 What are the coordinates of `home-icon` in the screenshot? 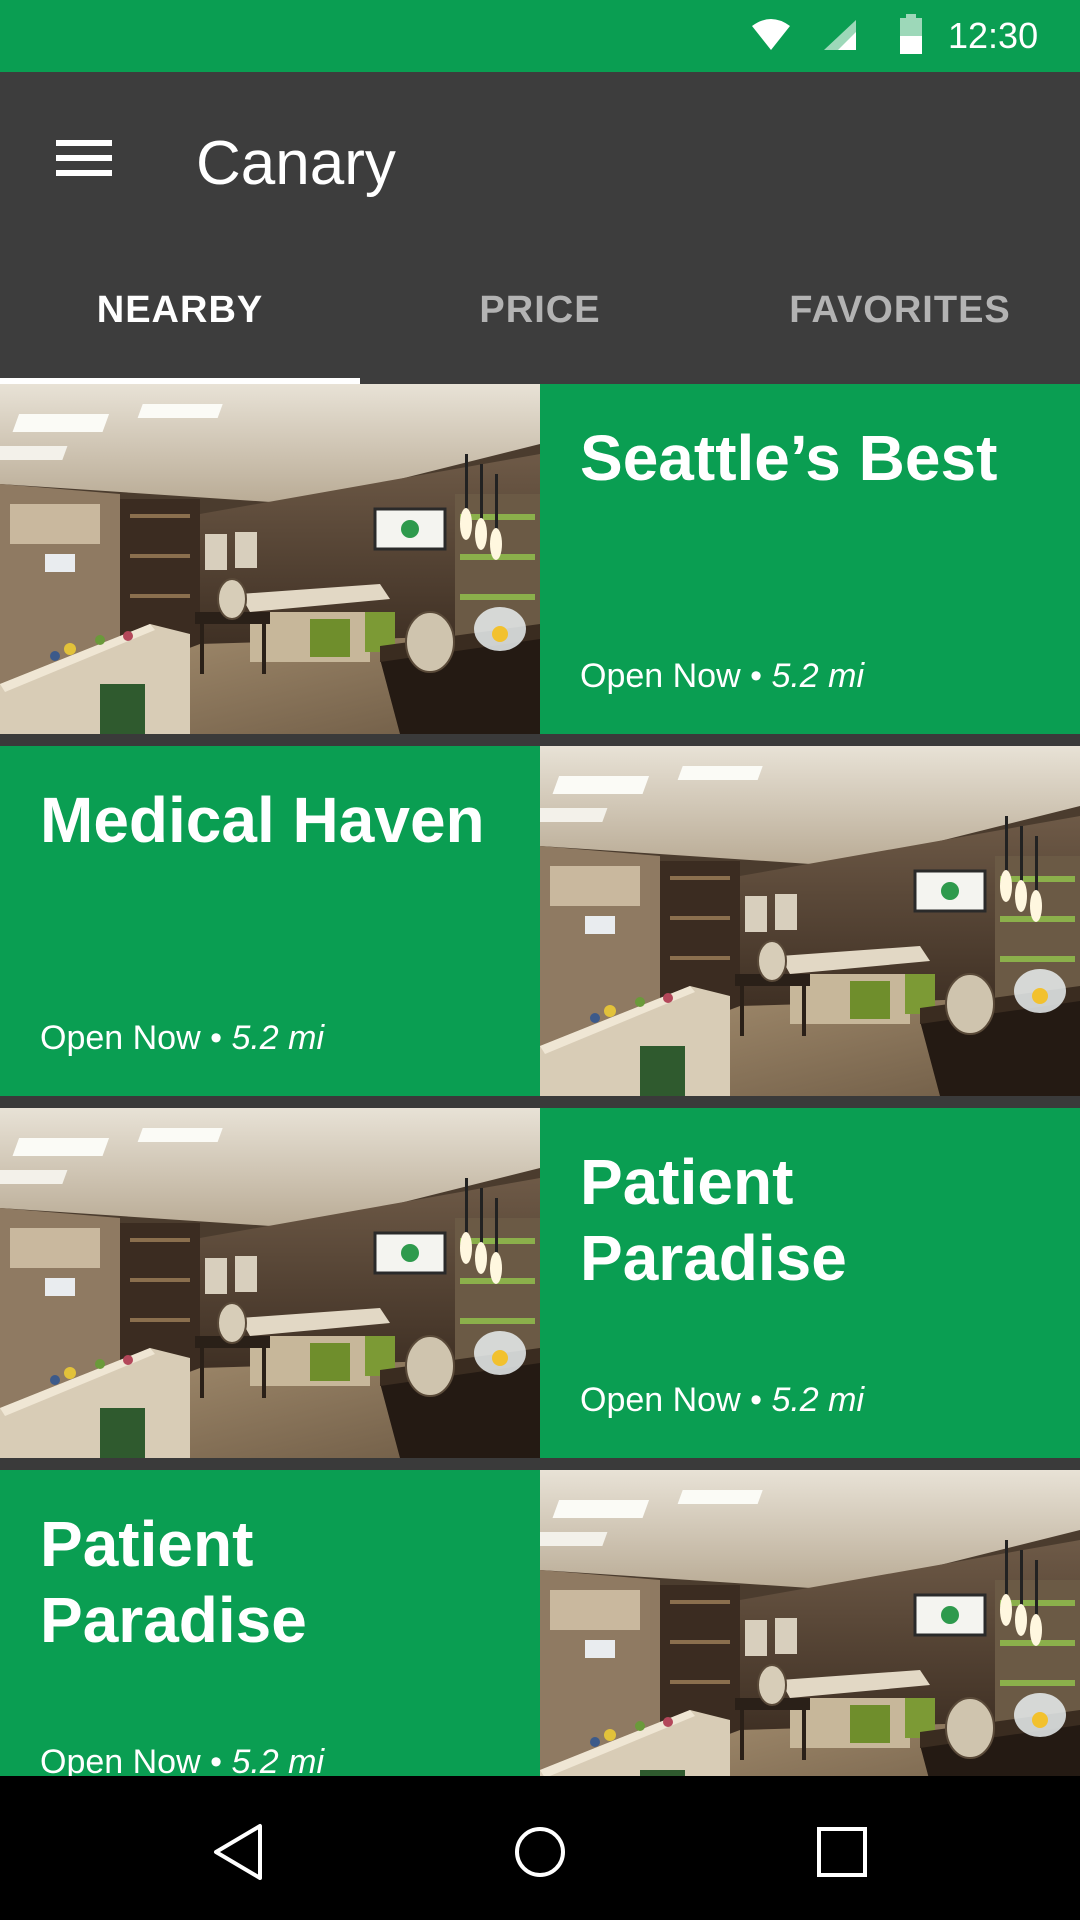 It's located at (540, 1852).